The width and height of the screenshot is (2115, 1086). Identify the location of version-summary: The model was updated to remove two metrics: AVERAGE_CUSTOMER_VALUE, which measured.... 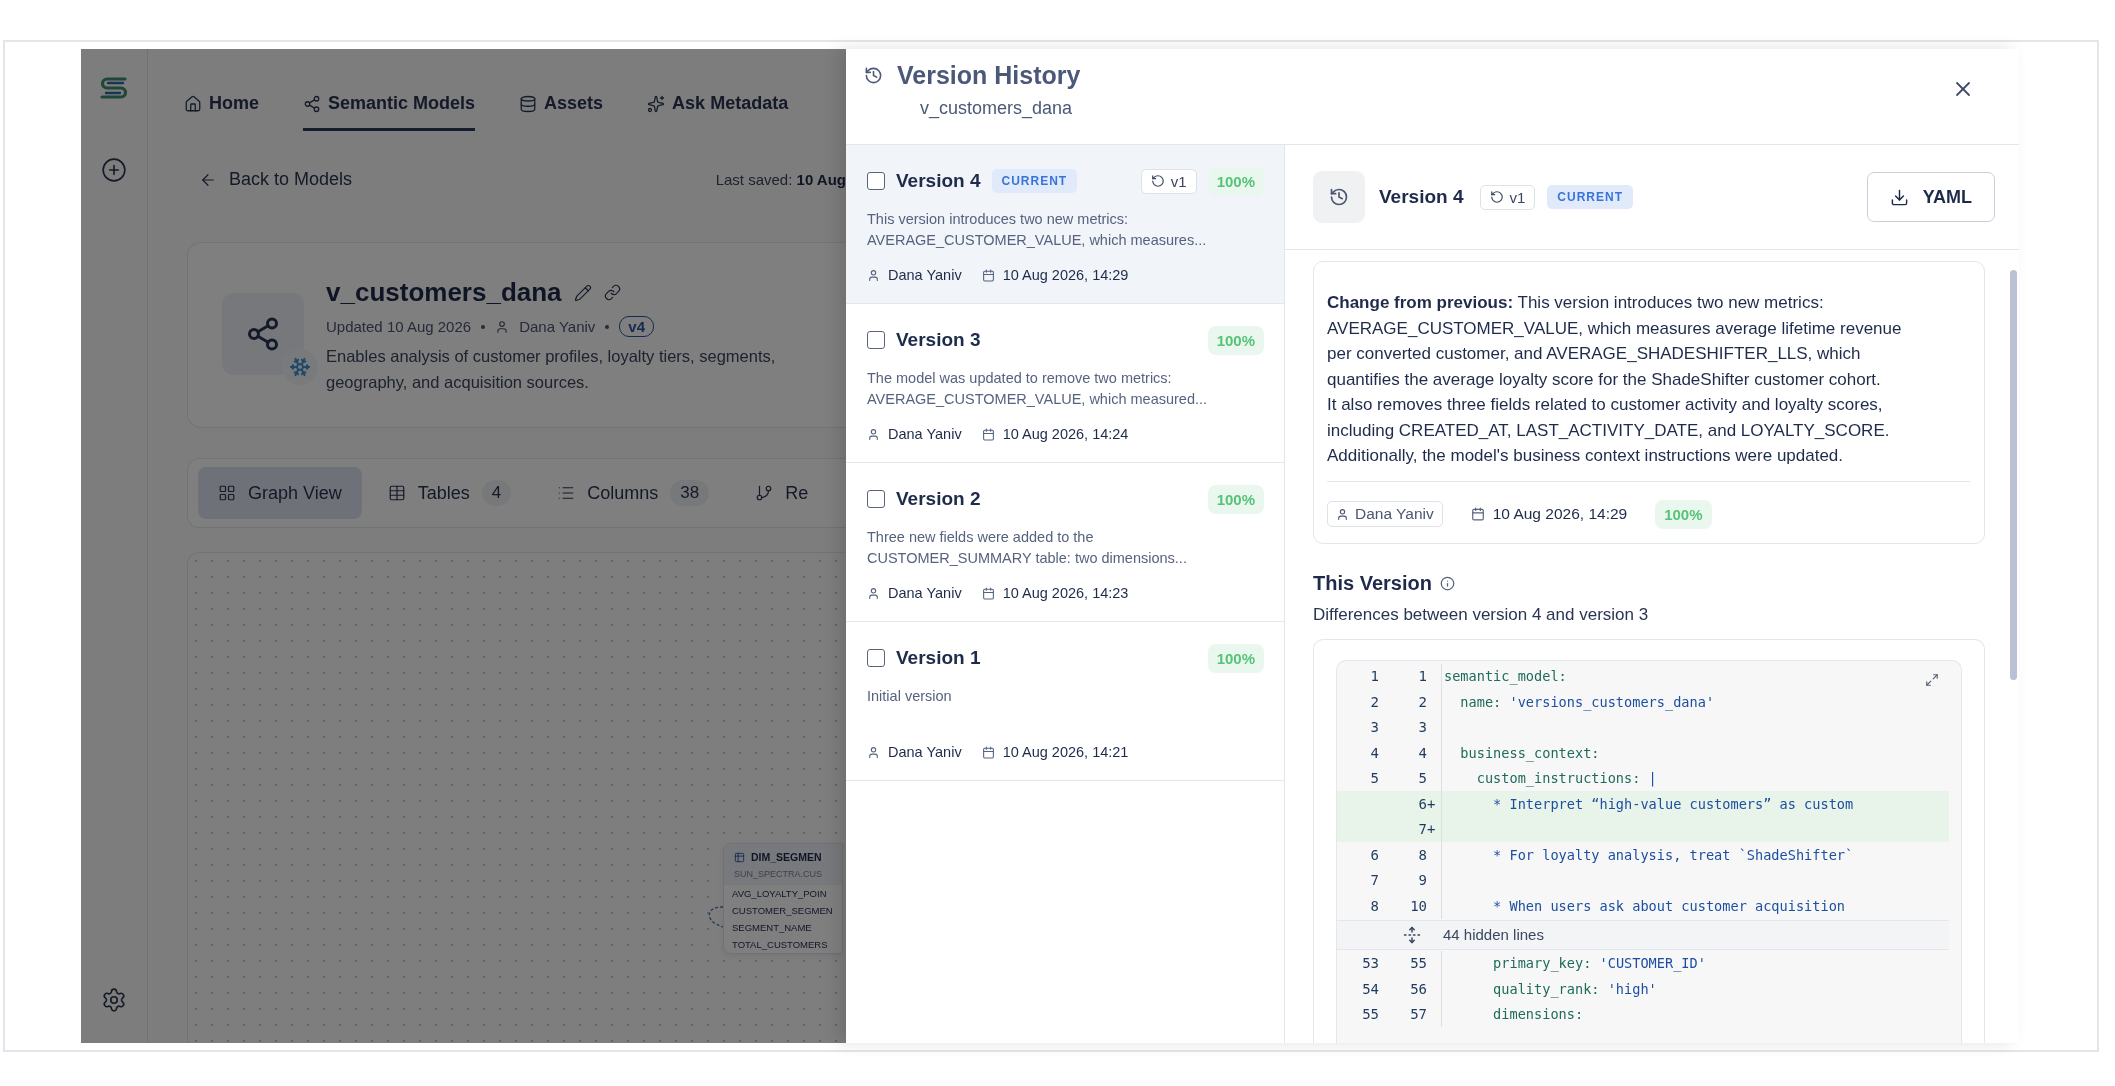
(1038, 389).